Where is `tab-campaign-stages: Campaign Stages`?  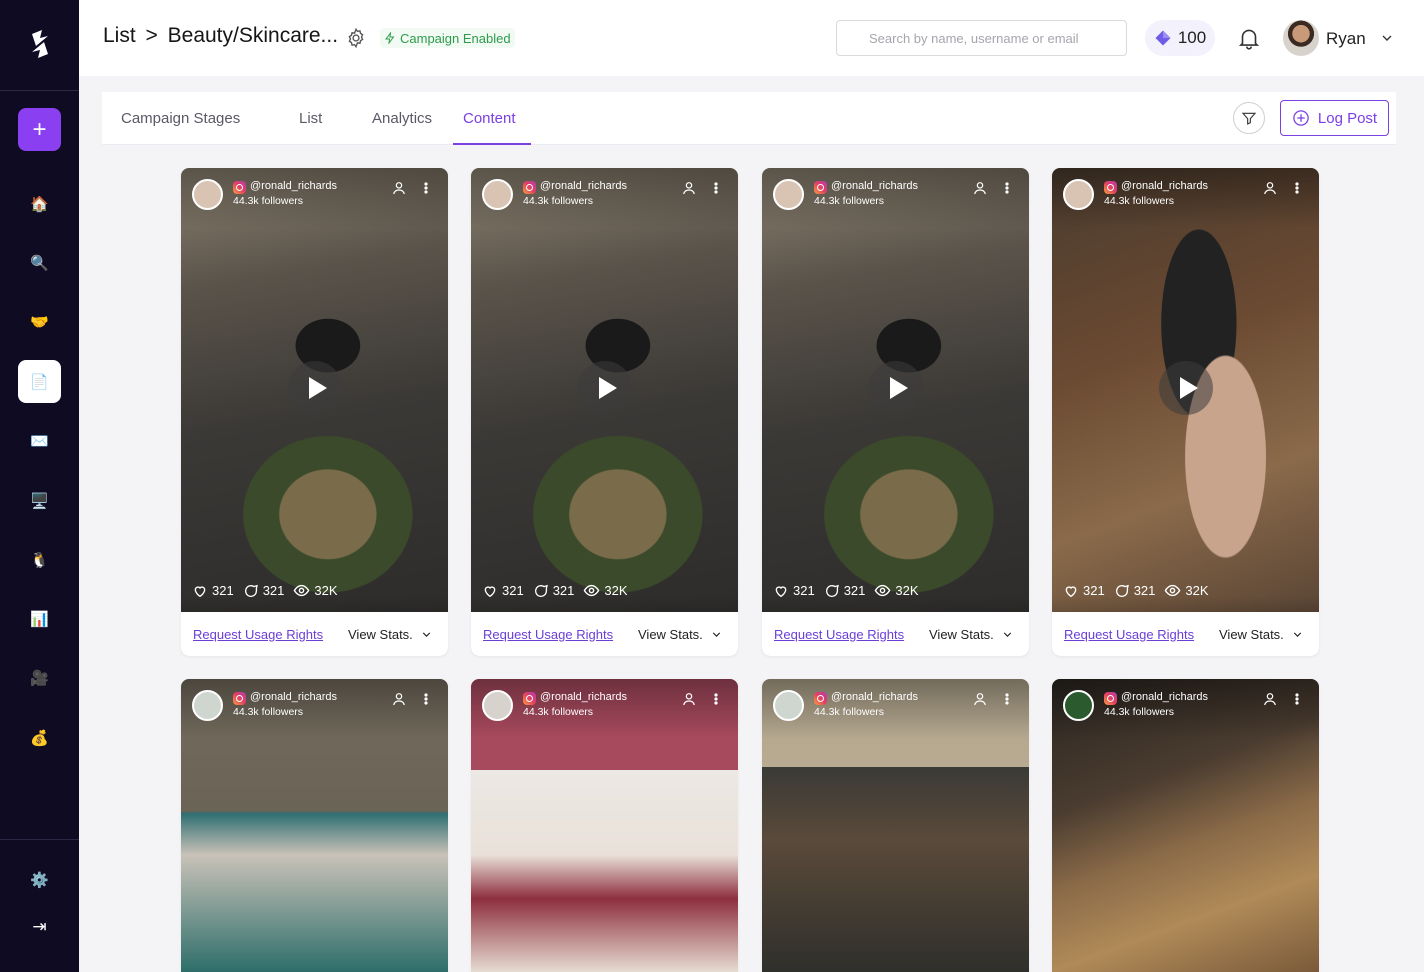
tab-campaign-stages: Campaign Stages is located at coordinates (180, 118).